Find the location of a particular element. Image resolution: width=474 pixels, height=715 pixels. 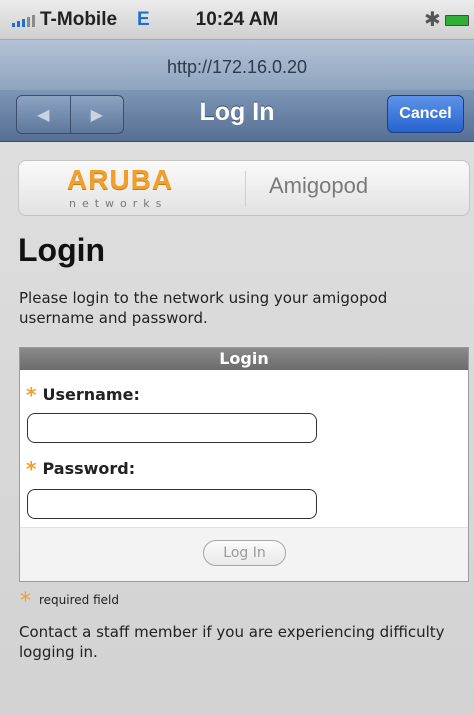

status-bar: T-Mobile E 10:24 AM ✱ is located at coordinates (237, 20).